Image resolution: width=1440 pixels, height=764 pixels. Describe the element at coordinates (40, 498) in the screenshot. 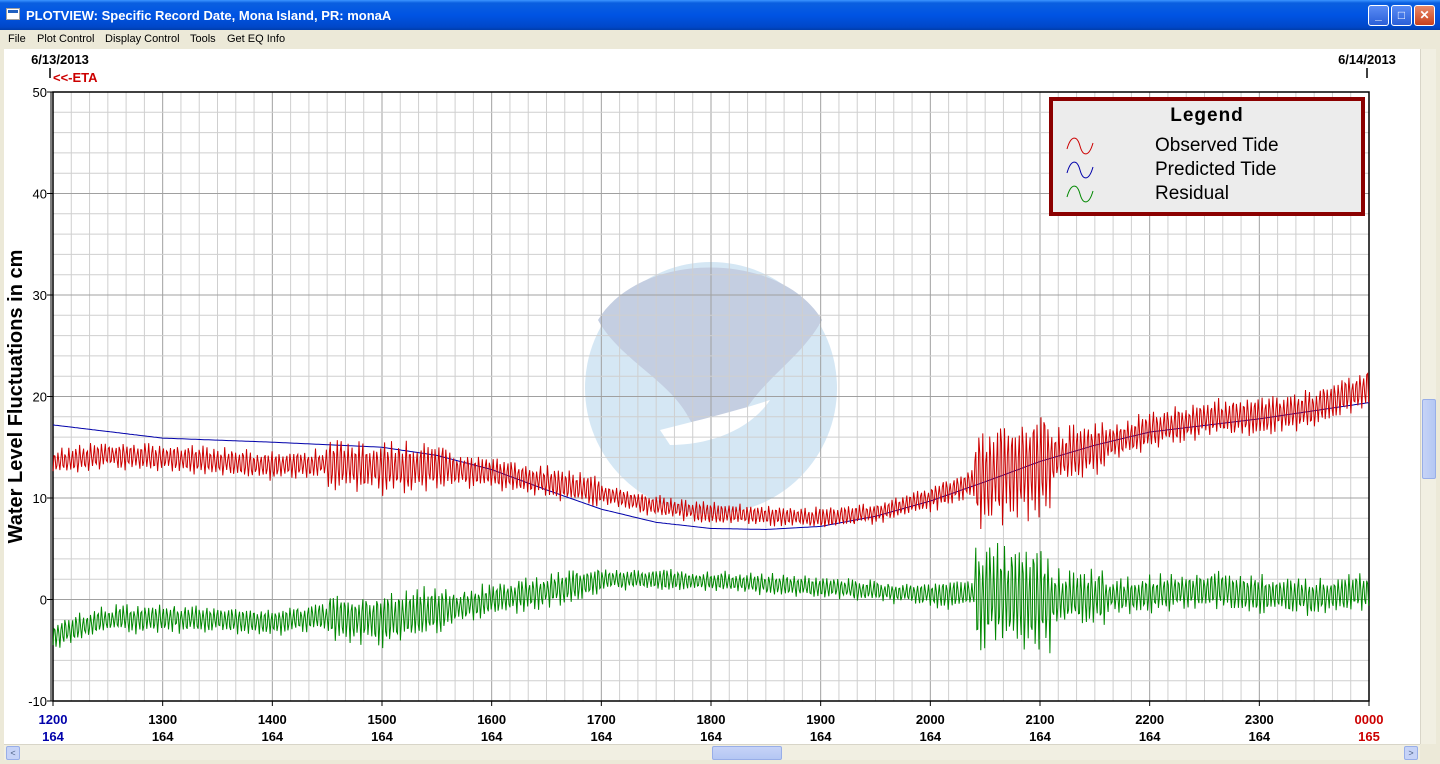

I see `y-tick-label: 10` at that location.